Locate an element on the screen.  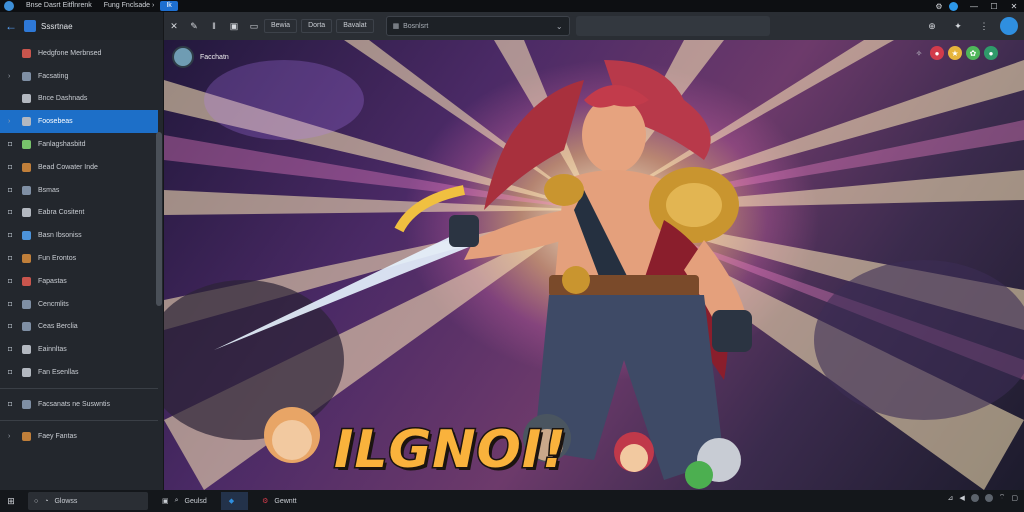
pause-icon: ǁ is located at coordinates (214, 26).